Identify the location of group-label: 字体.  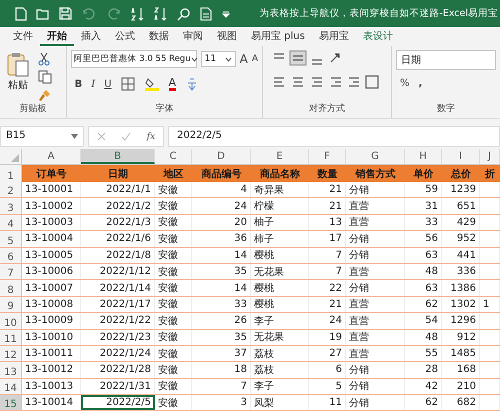
(164, 108).